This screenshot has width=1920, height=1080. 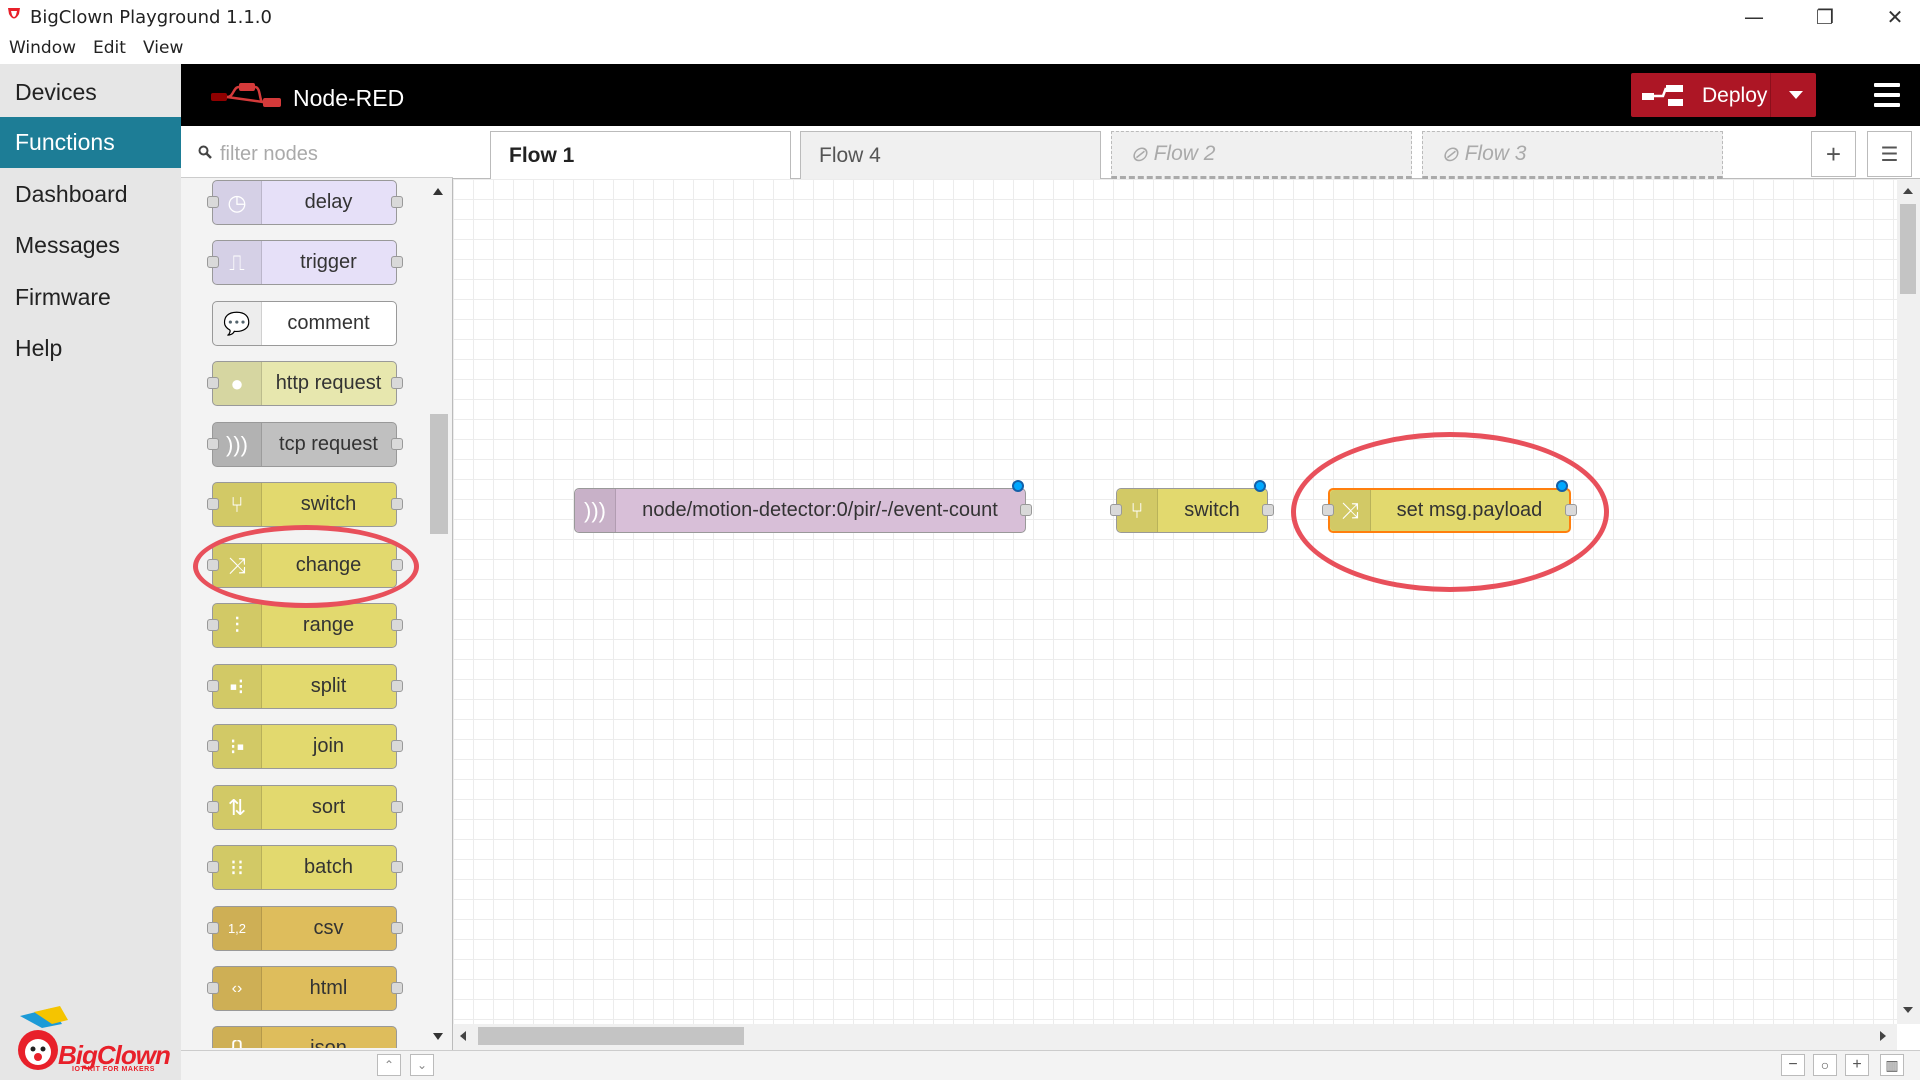 I want to click on window-title: BigClown Playground 1.1.0, so click(x=151, y=17).